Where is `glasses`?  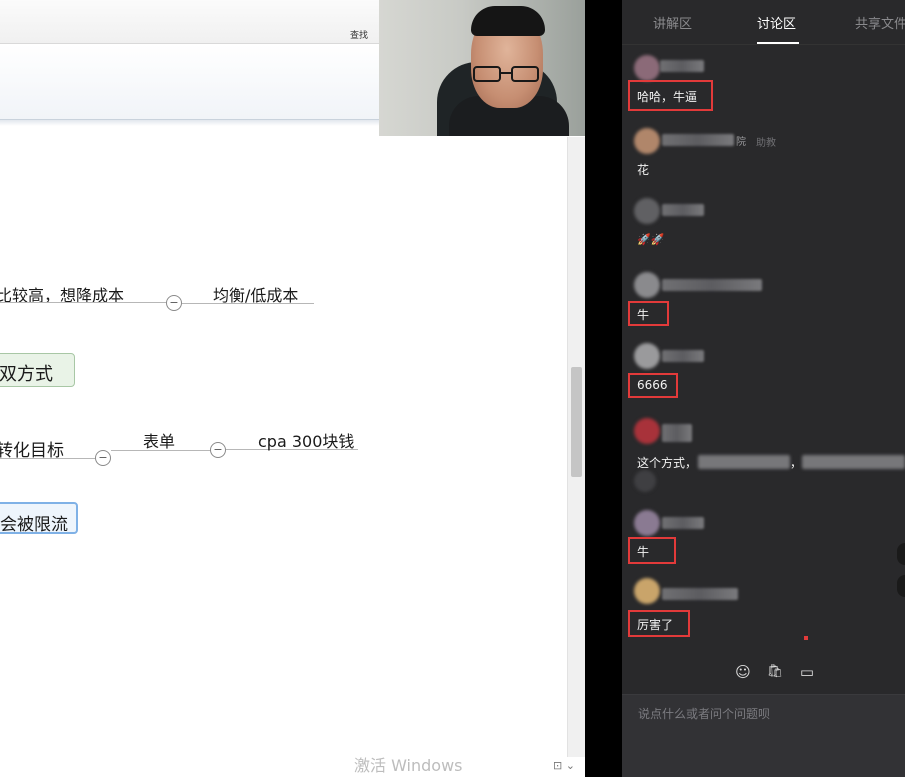 glasses is located at coordinates (507, 75).